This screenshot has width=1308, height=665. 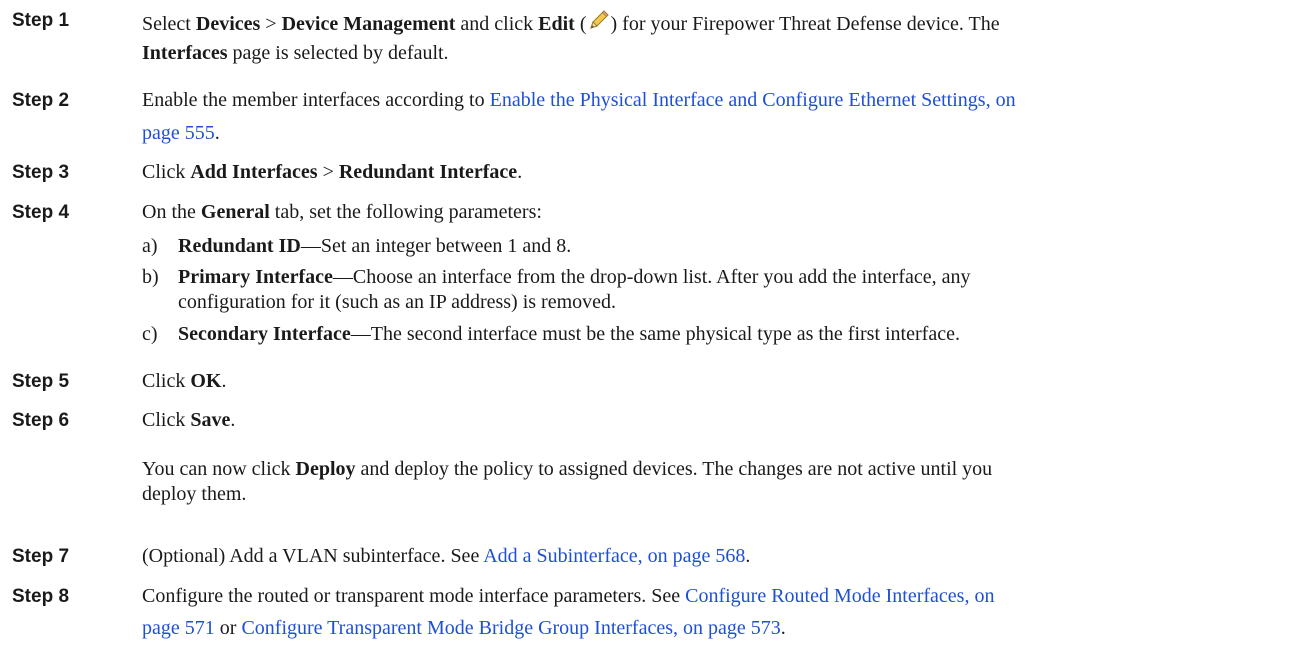 What do you see at coordinates (41, 556) in the screenshot?
I see `step-7-label: Step 7` at bounding box center [41, 556].